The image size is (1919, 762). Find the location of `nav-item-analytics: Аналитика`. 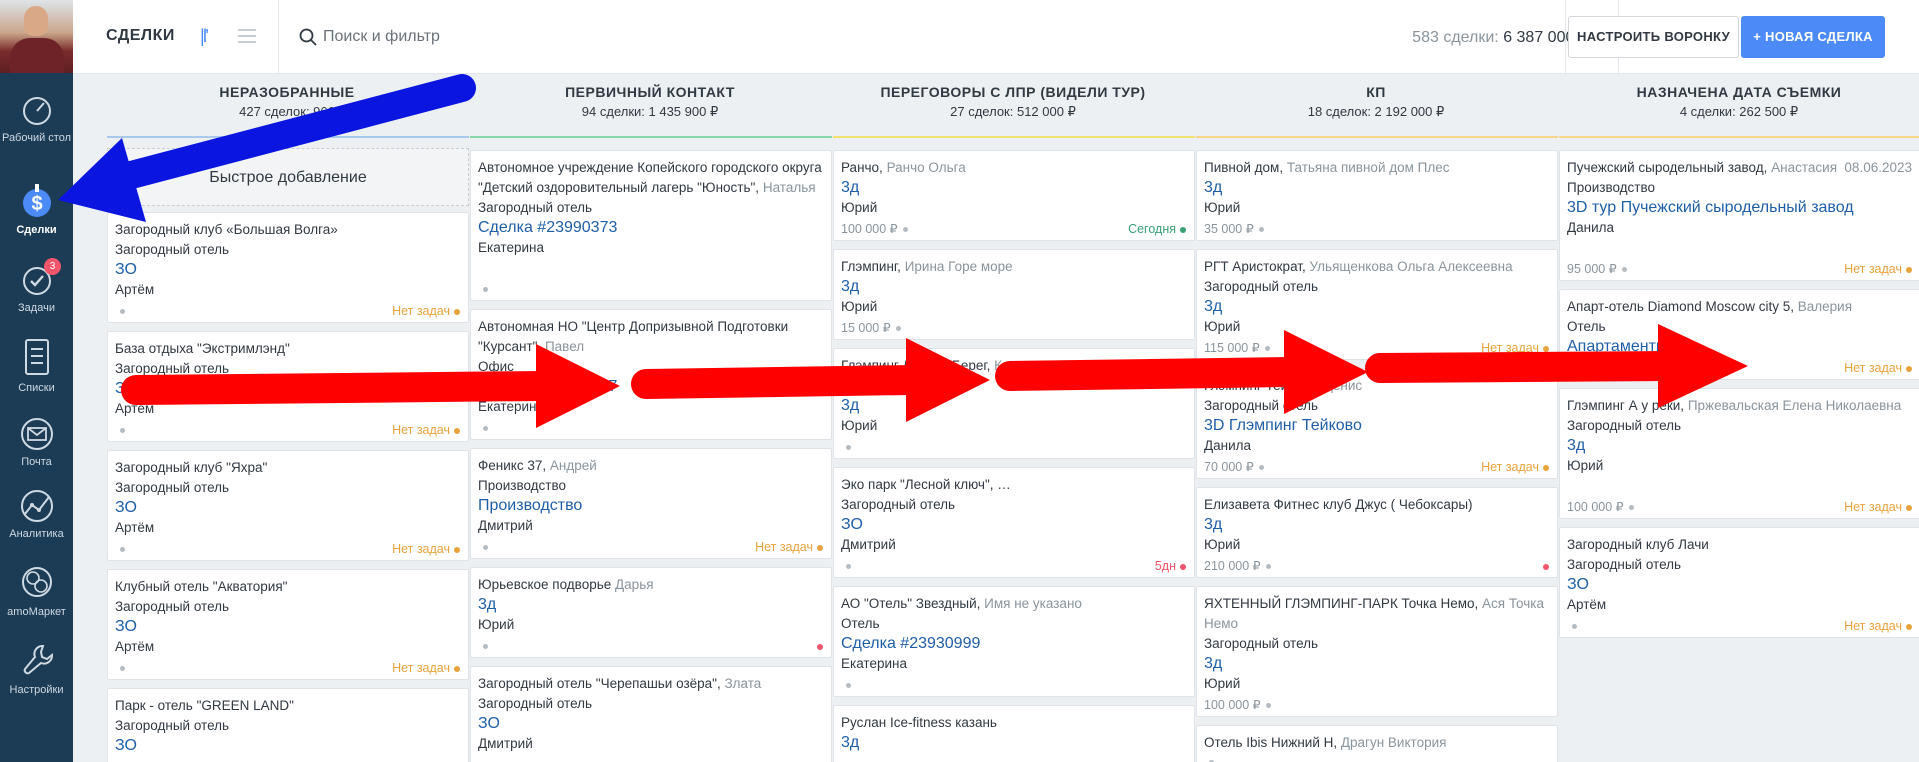

nav-item-analytics: Аналитика is located at coordinates (36, 514).